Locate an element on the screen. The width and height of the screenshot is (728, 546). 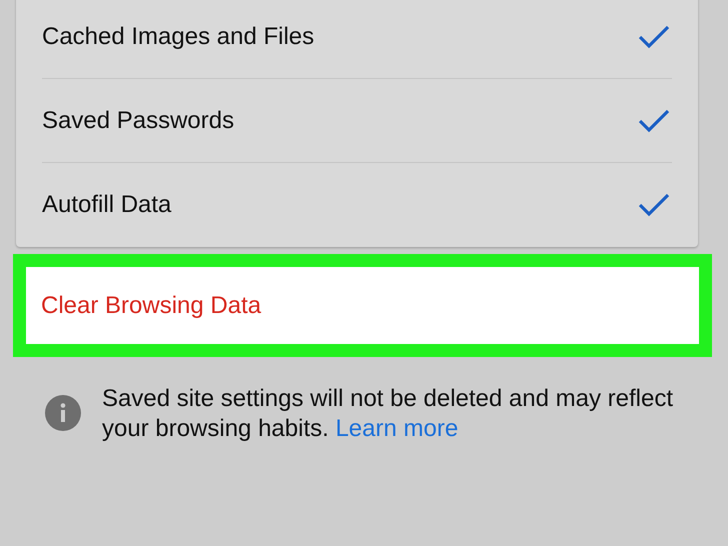
info-icon is located at coordinates (63, 413).